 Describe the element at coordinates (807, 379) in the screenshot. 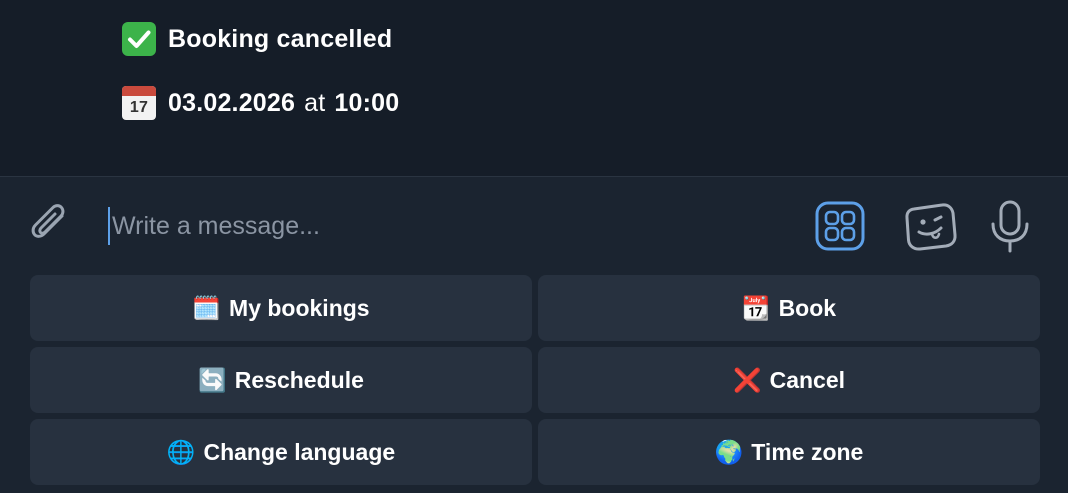

I see `button-label: Cancel` at that location.